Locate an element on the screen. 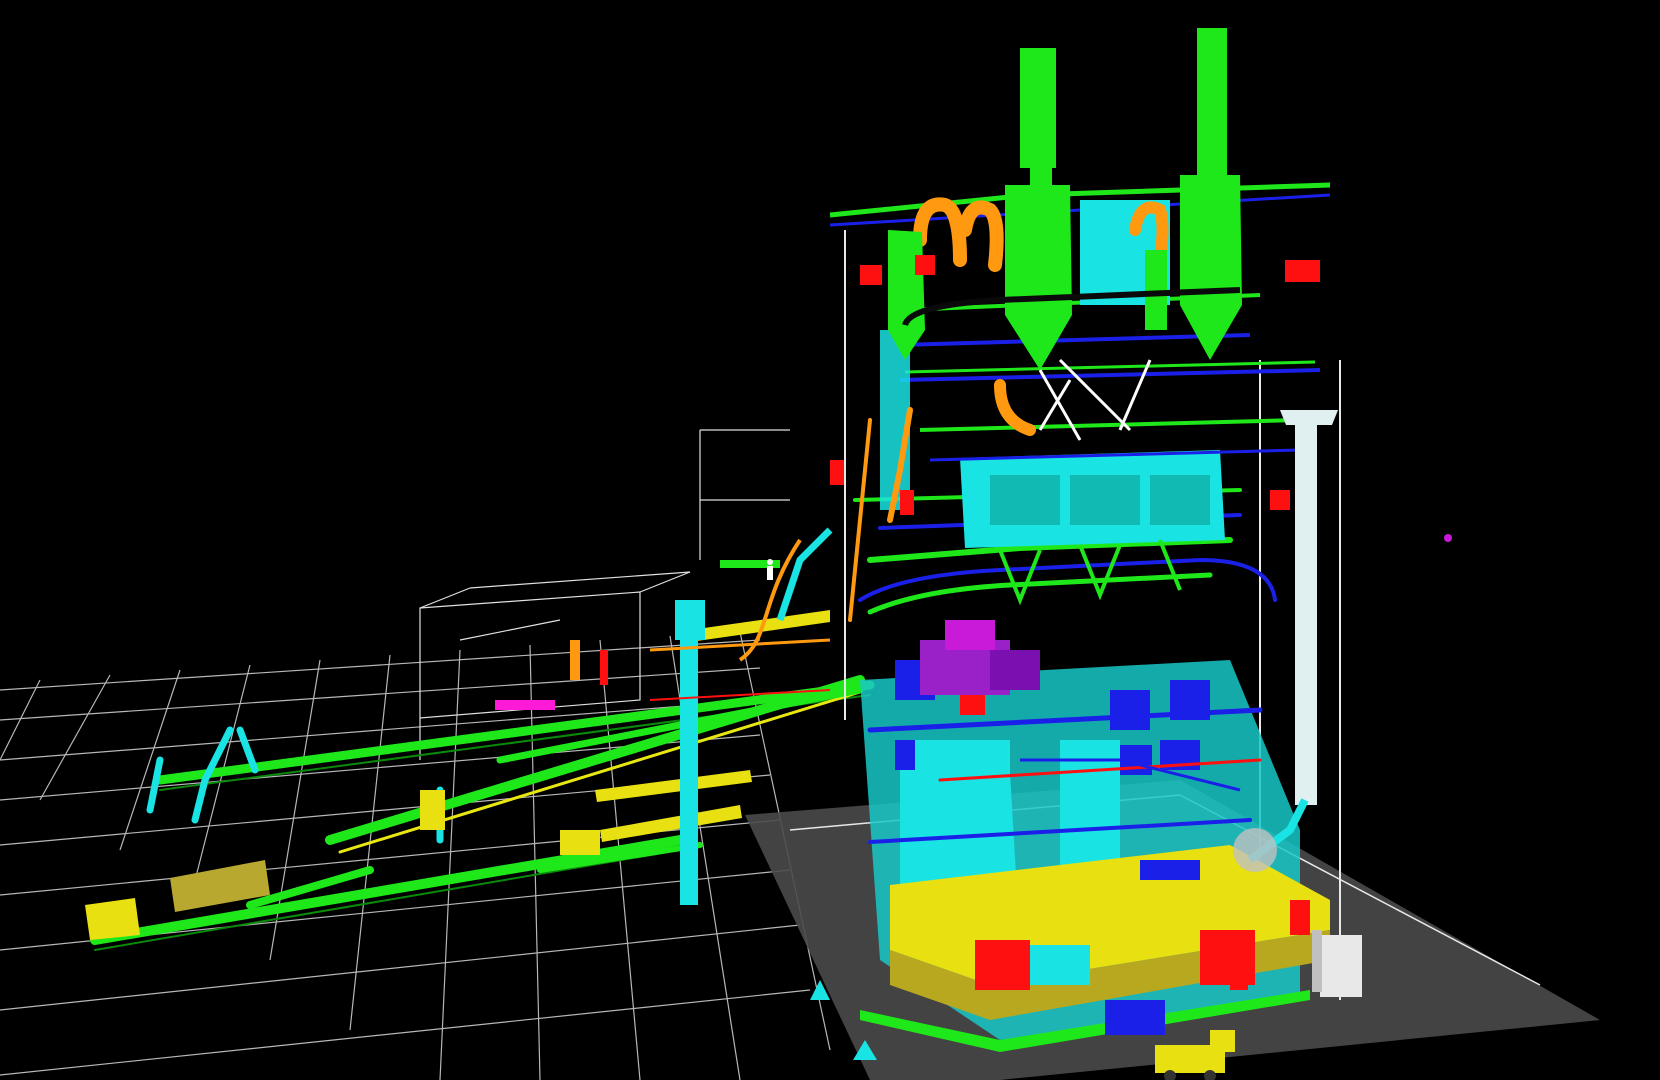 The image size is (1660, 1080). control-cabinet-icon is located at coordinates (1337, 963).